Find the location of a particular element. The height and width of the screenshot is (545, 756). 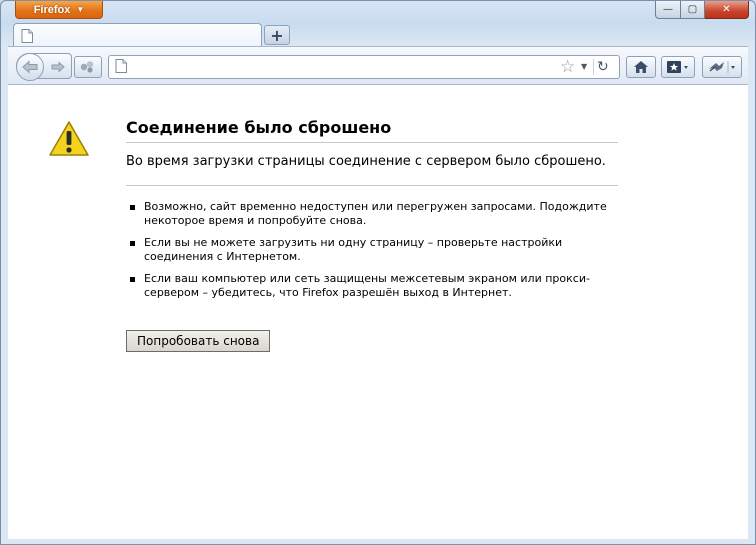

new-tab-button: + is located at coordinates (277, 35).